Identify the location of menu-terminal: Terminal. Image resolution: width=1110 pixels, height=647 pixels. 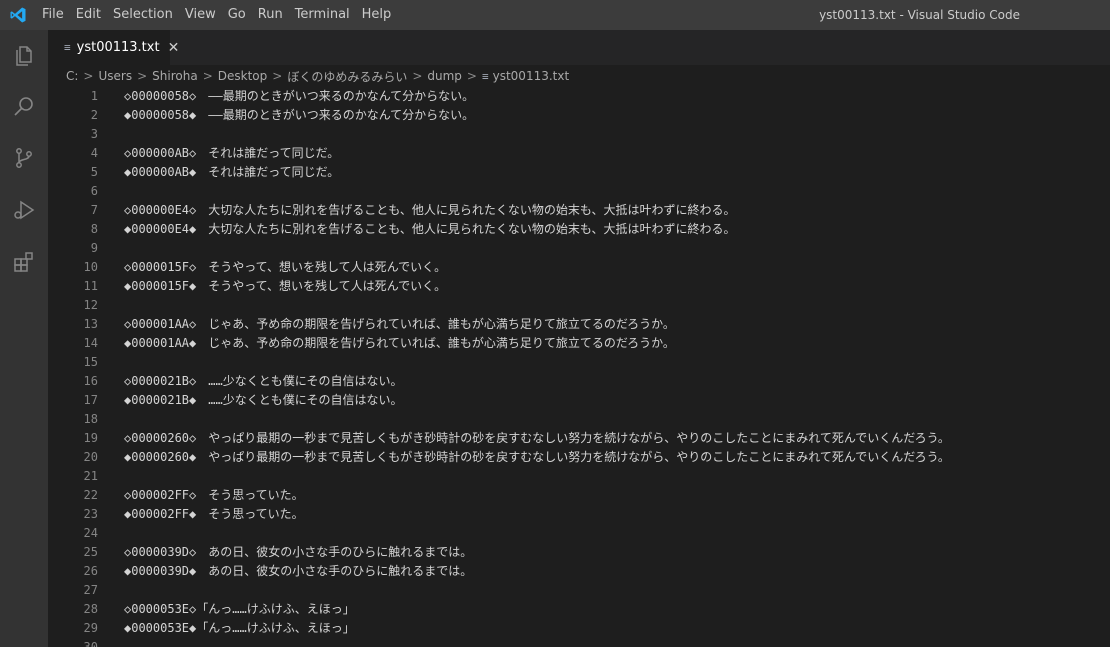
(322, 15).